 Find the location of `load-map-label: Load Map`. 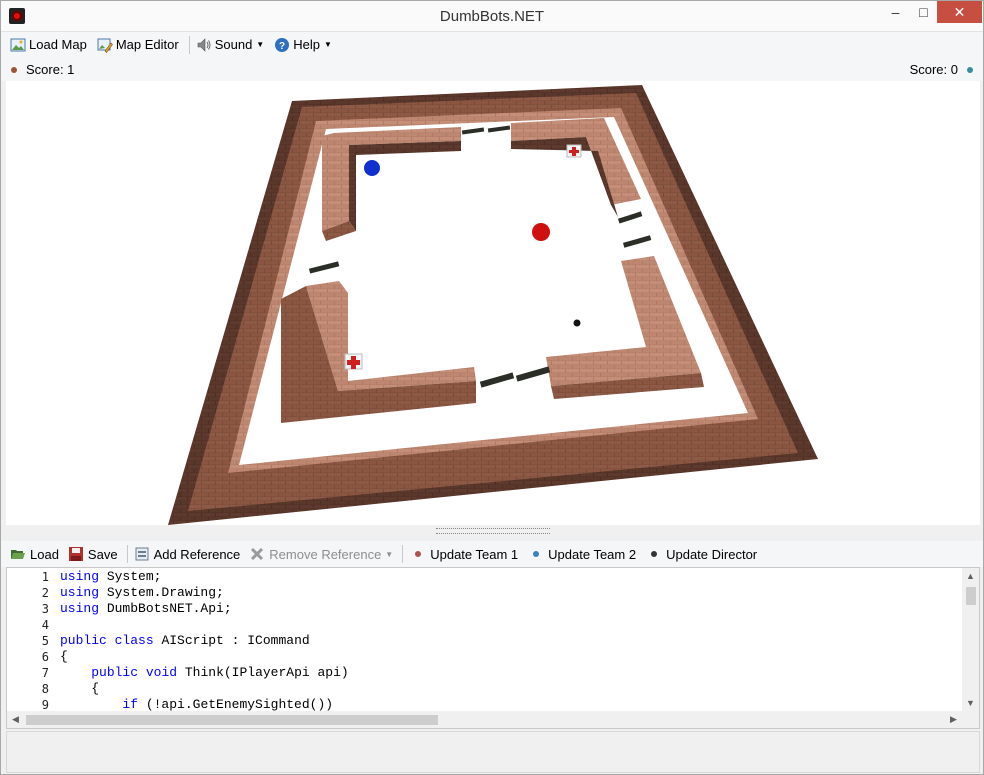

load-map-label: Load Map is located at coordinates (58, 44).